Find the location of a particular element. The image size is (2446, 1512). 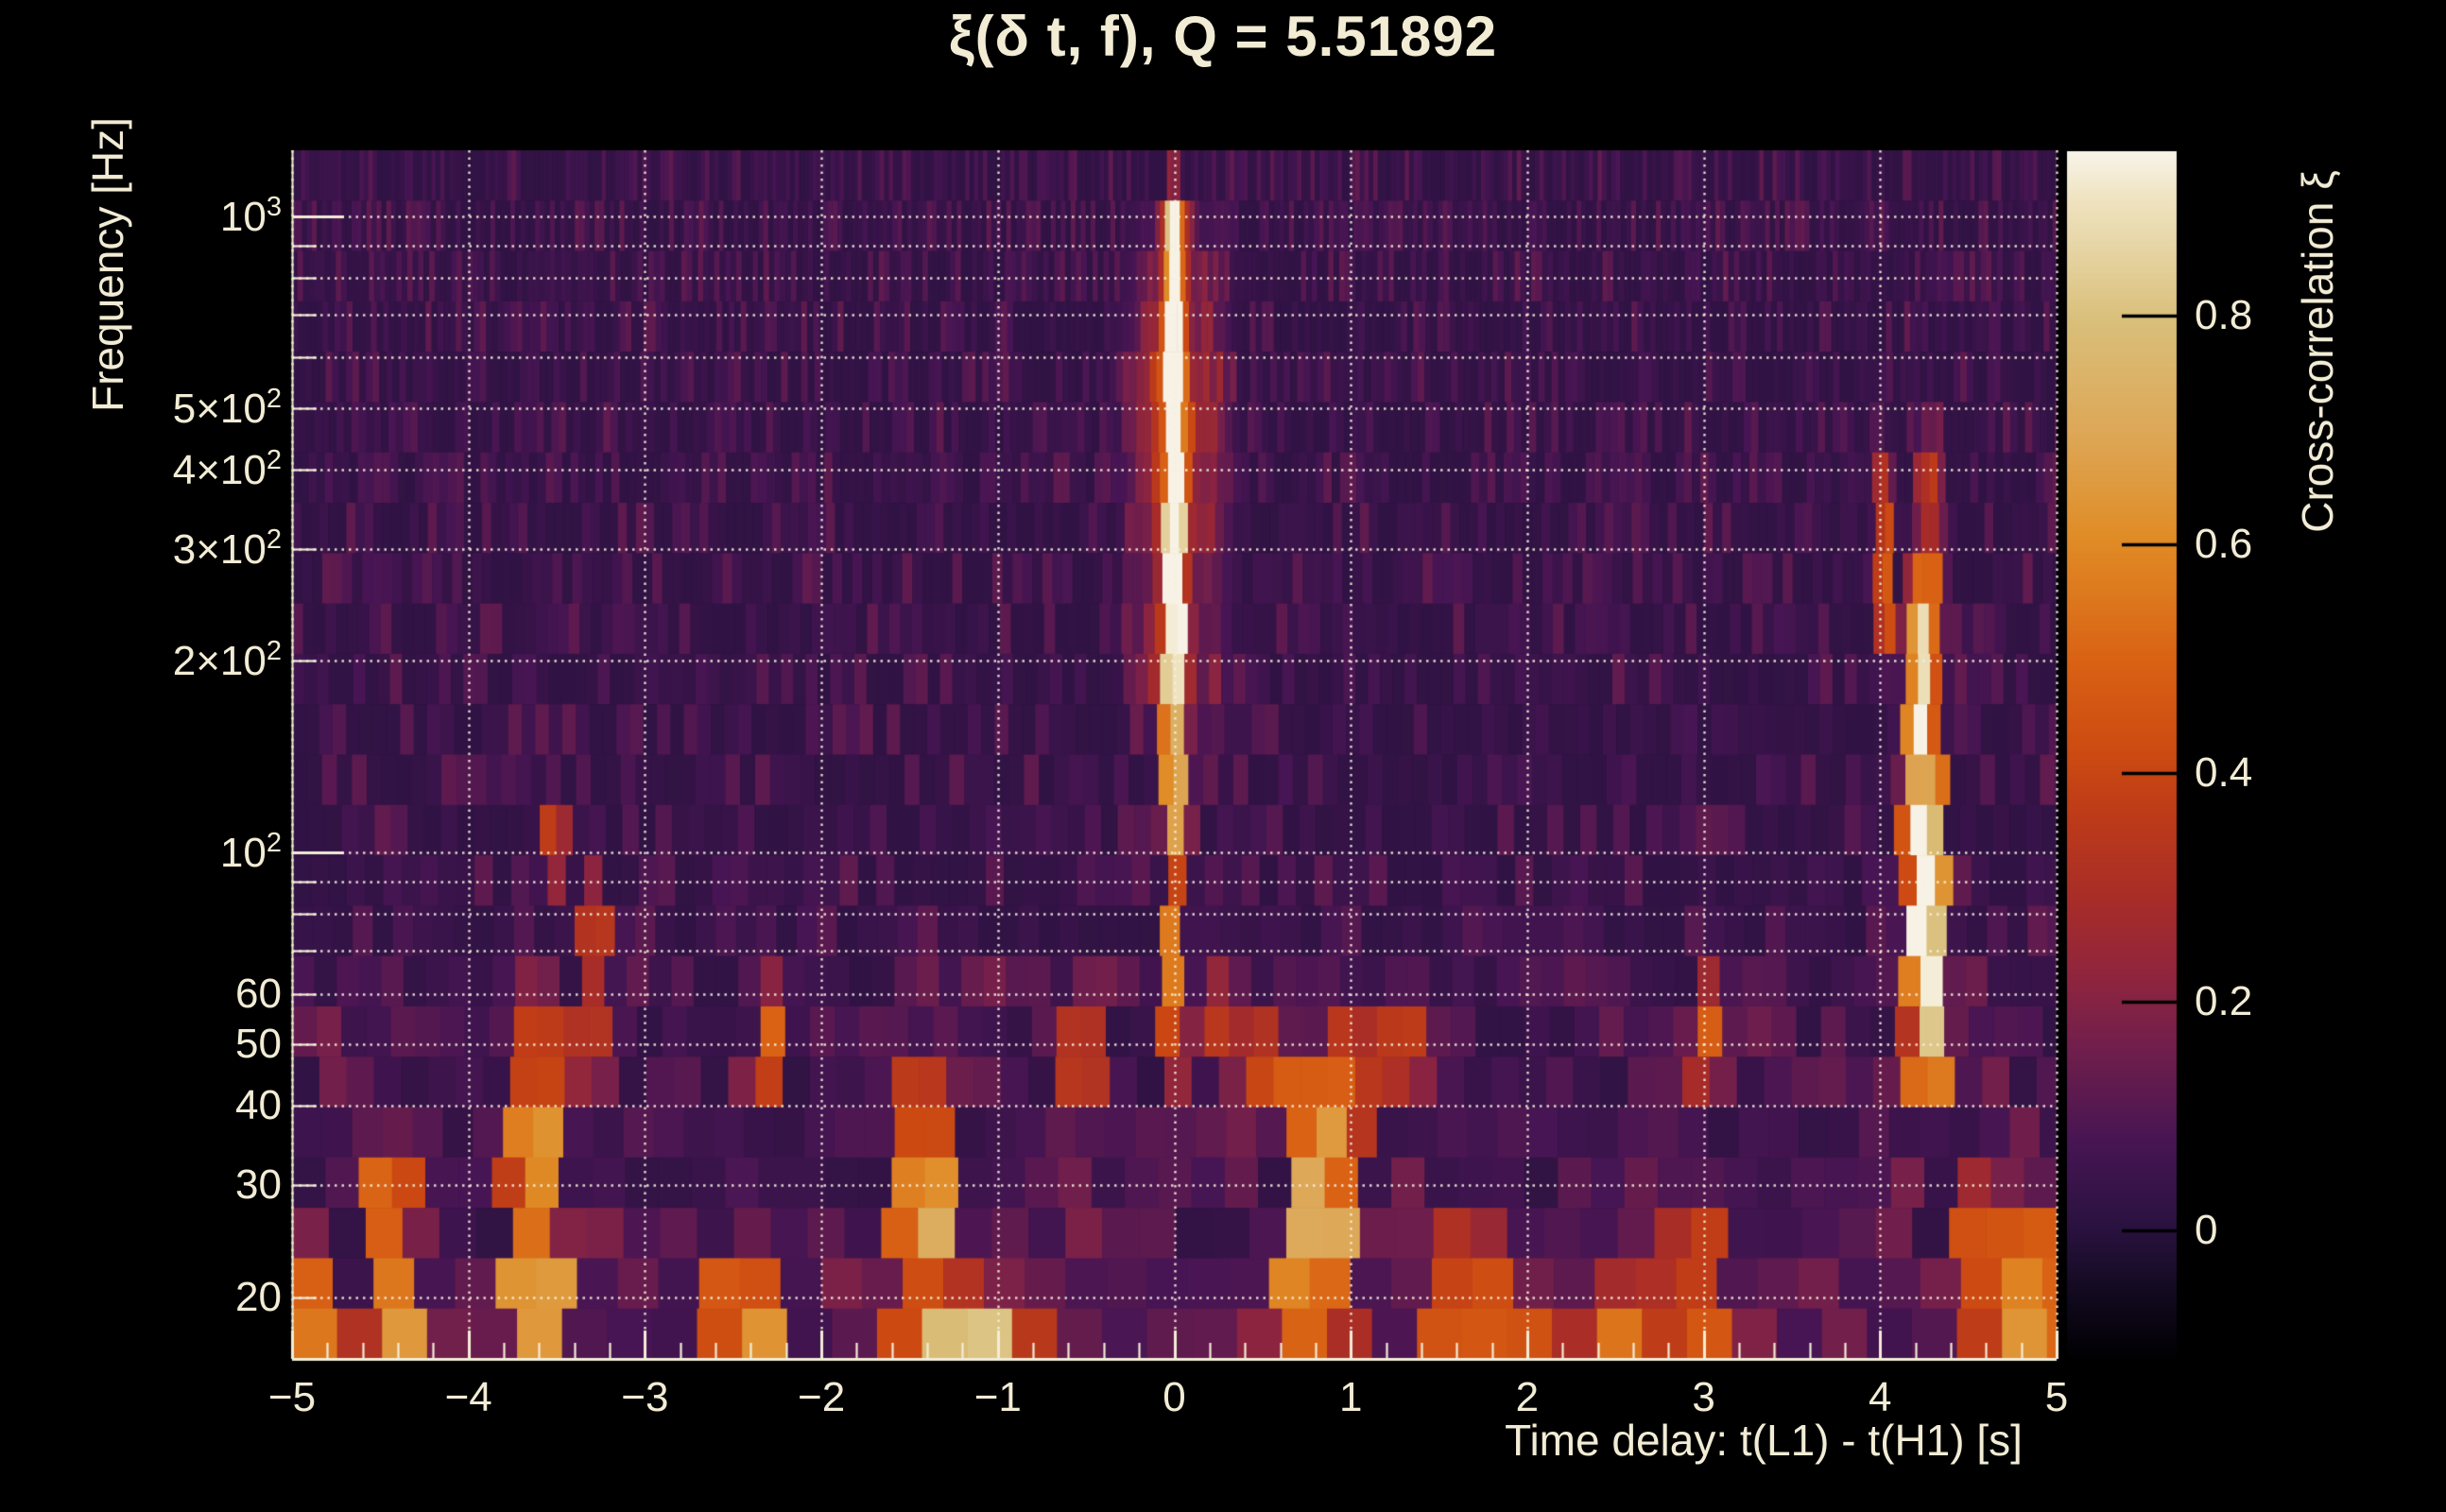

colorbar-tick-label: 0.8 is located at coordinates (2224, 315).